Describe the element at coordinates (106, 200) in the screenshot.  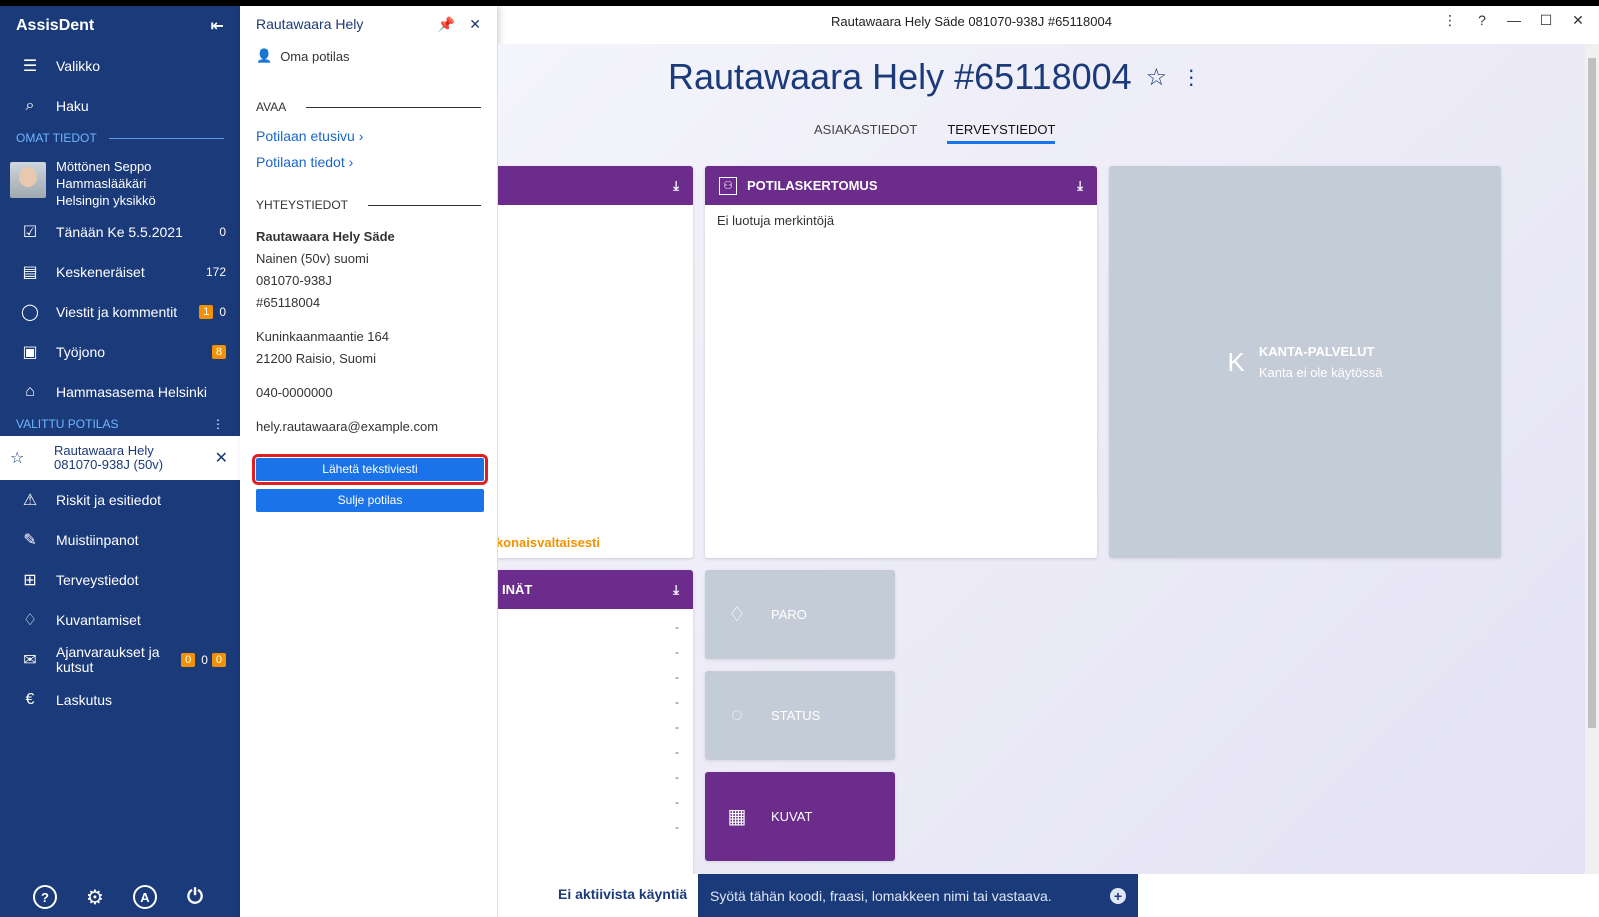
I see `user-unit: Helsingin yksikkö` at that location.